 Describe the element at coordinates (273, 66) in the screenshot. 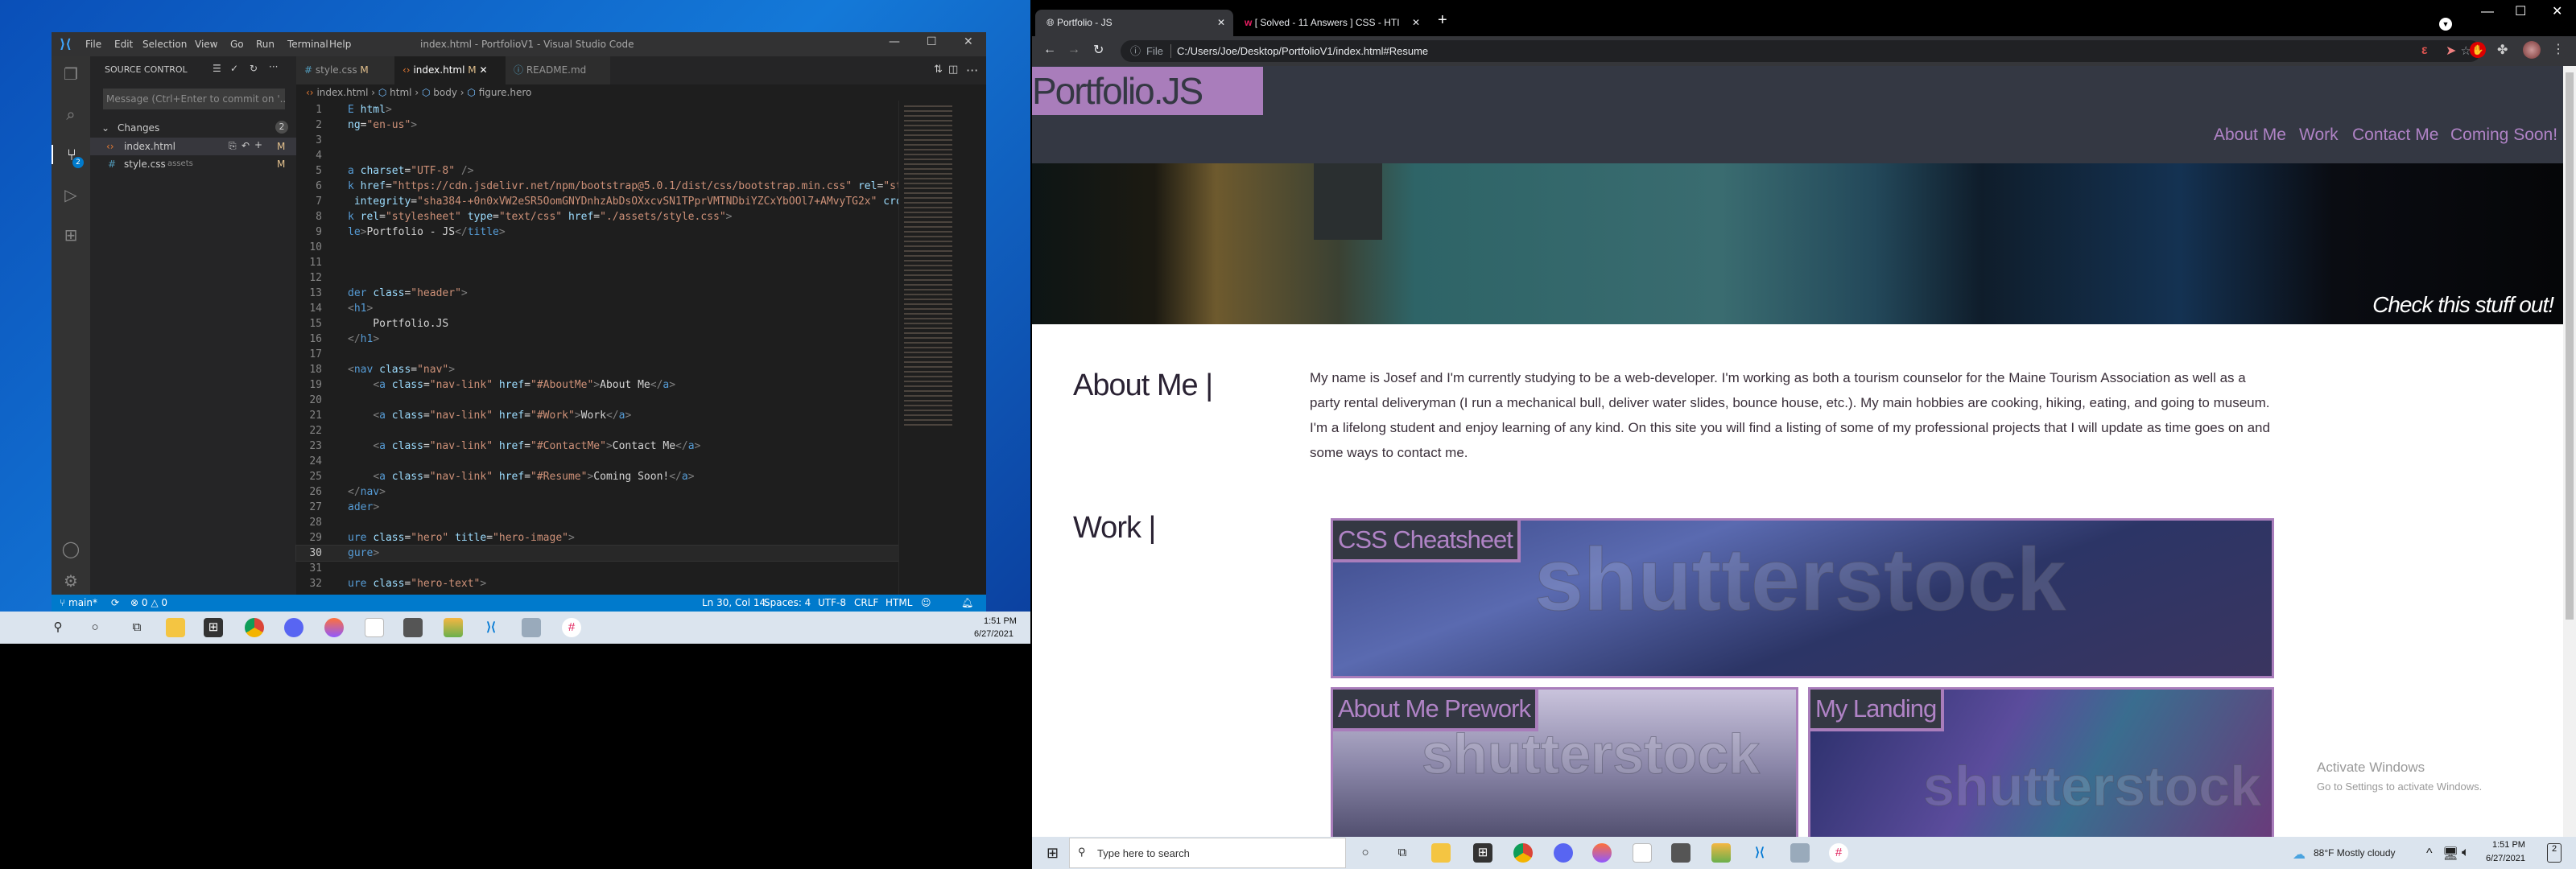

I see `more-actions-icon: ···` at that location.